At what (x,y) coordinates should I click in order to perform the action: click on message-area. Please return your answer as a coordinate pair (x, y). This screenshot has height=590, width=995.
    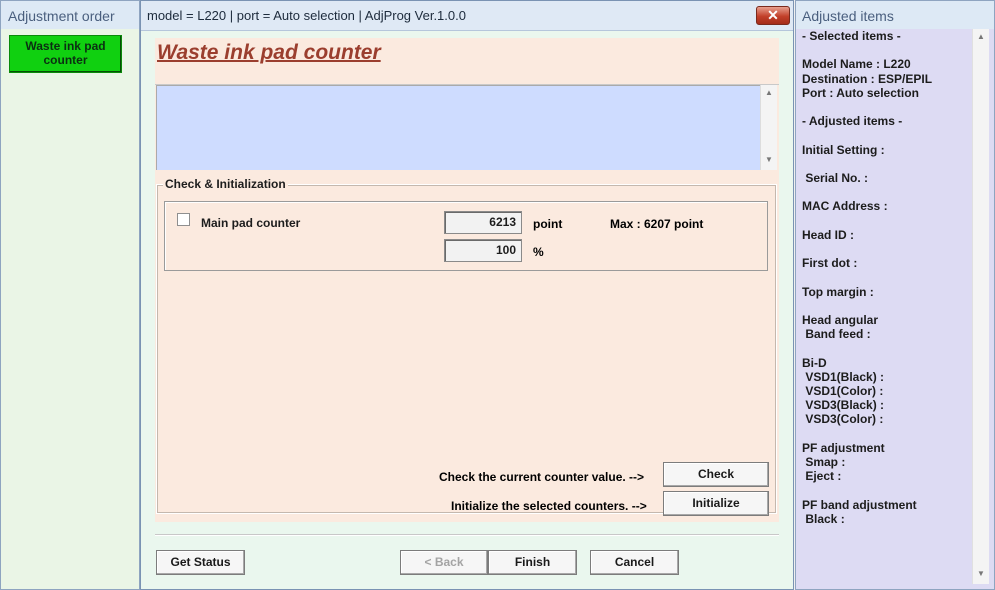
    Looking at the image, I should click on (459, 127).